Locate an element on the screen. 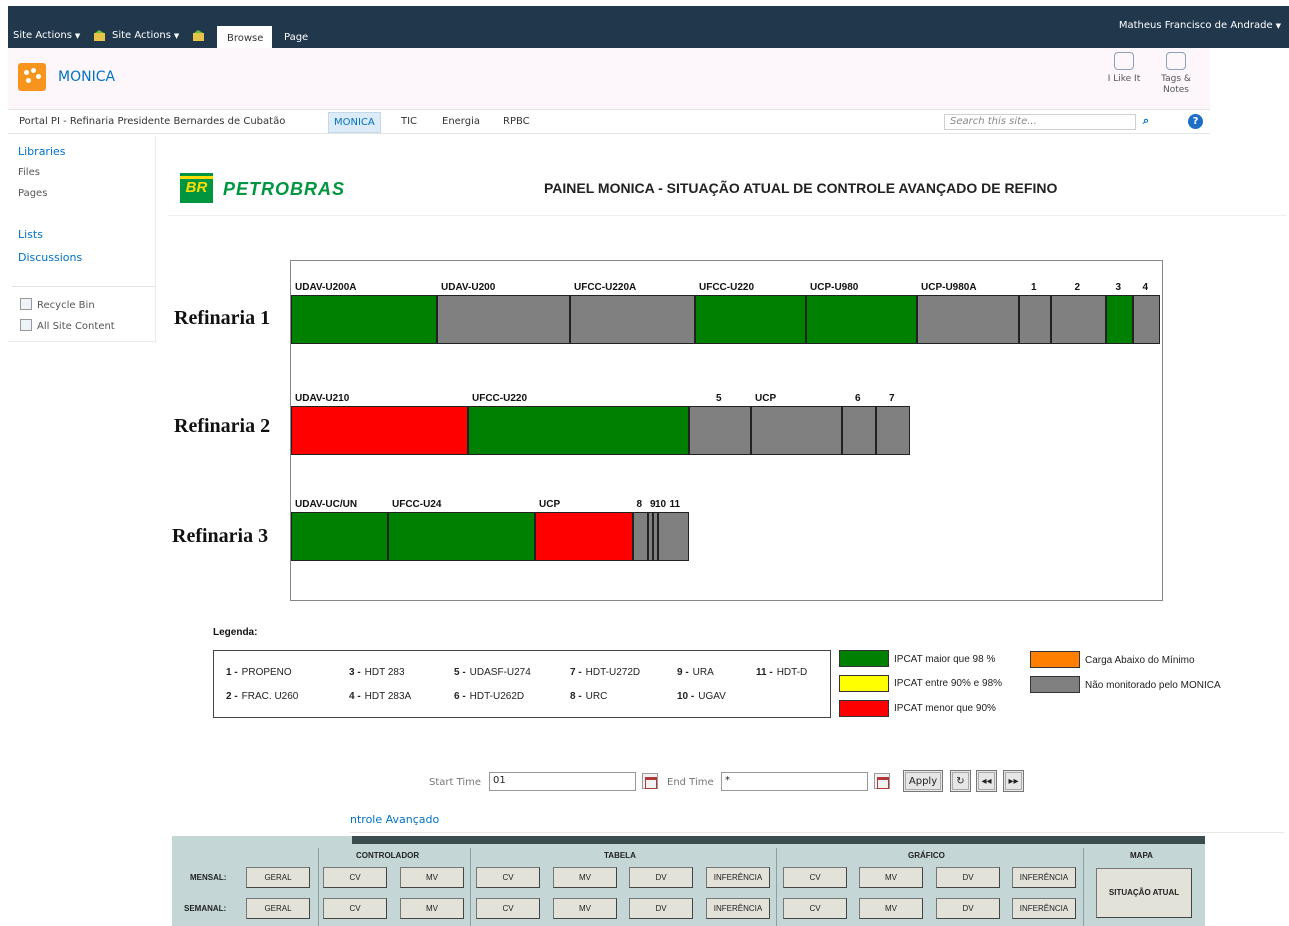  edit-page-icon is located at coordinates (198, 36).